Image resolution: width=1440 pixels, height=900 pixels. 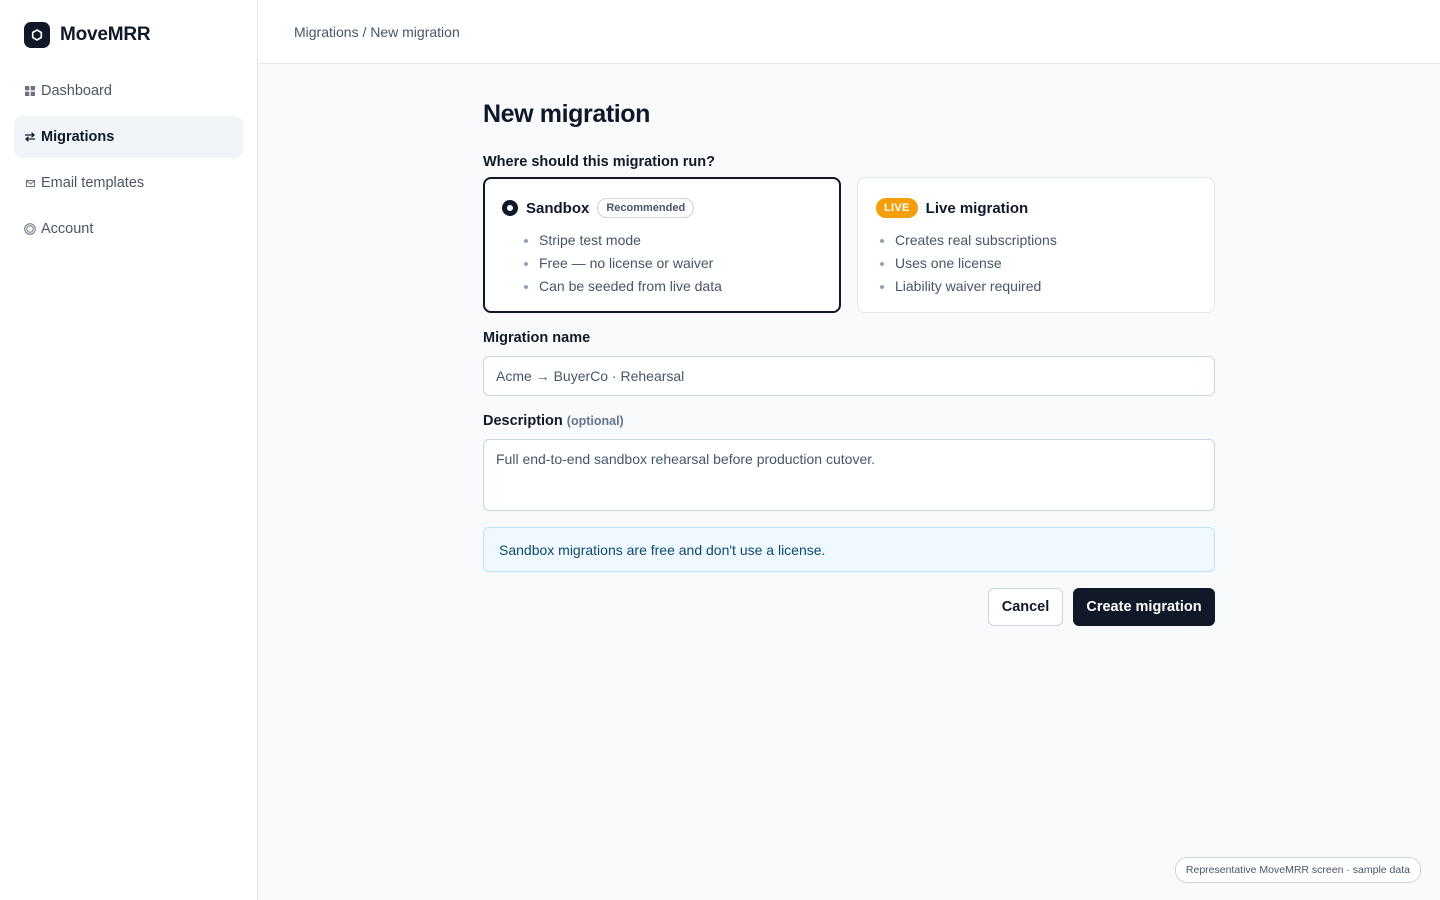 What do you see at coordinates (849, 423) in the screenshot?
I see `description-label: Description (optional)` at bounding box center [849, 423].